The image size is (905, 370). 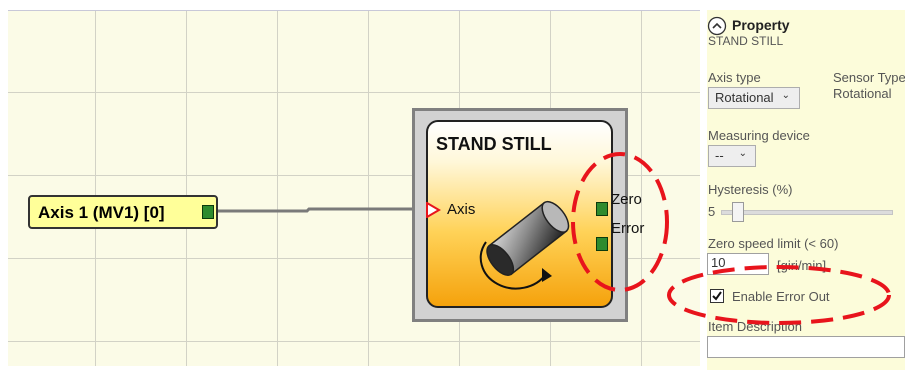 What do you see at coordinates (524, 245) in the screenshot?
I see `rotating-cylinder-icon` at bounding box center [524, 245].